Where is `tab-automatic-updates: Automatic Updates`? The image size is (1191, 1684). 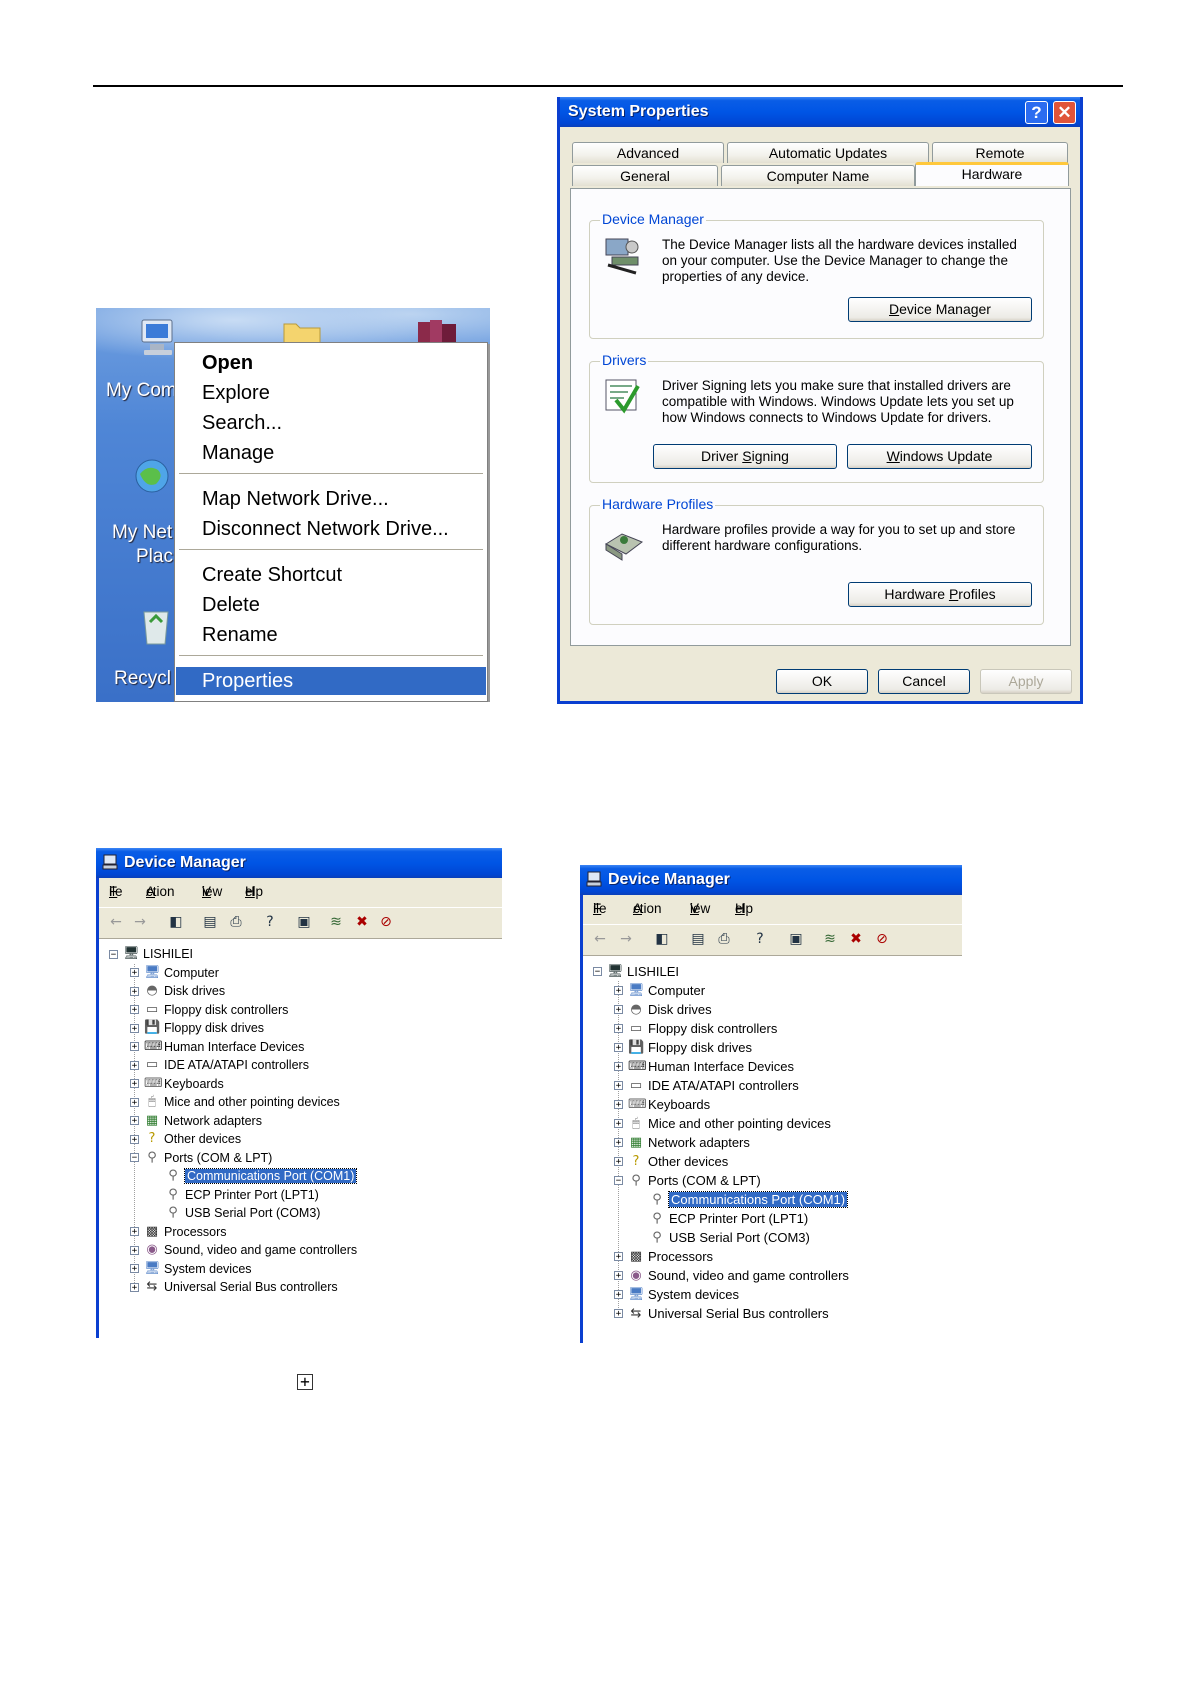 tab-automatic-updates: Automatic Updates is located at coordinates (828, 152).